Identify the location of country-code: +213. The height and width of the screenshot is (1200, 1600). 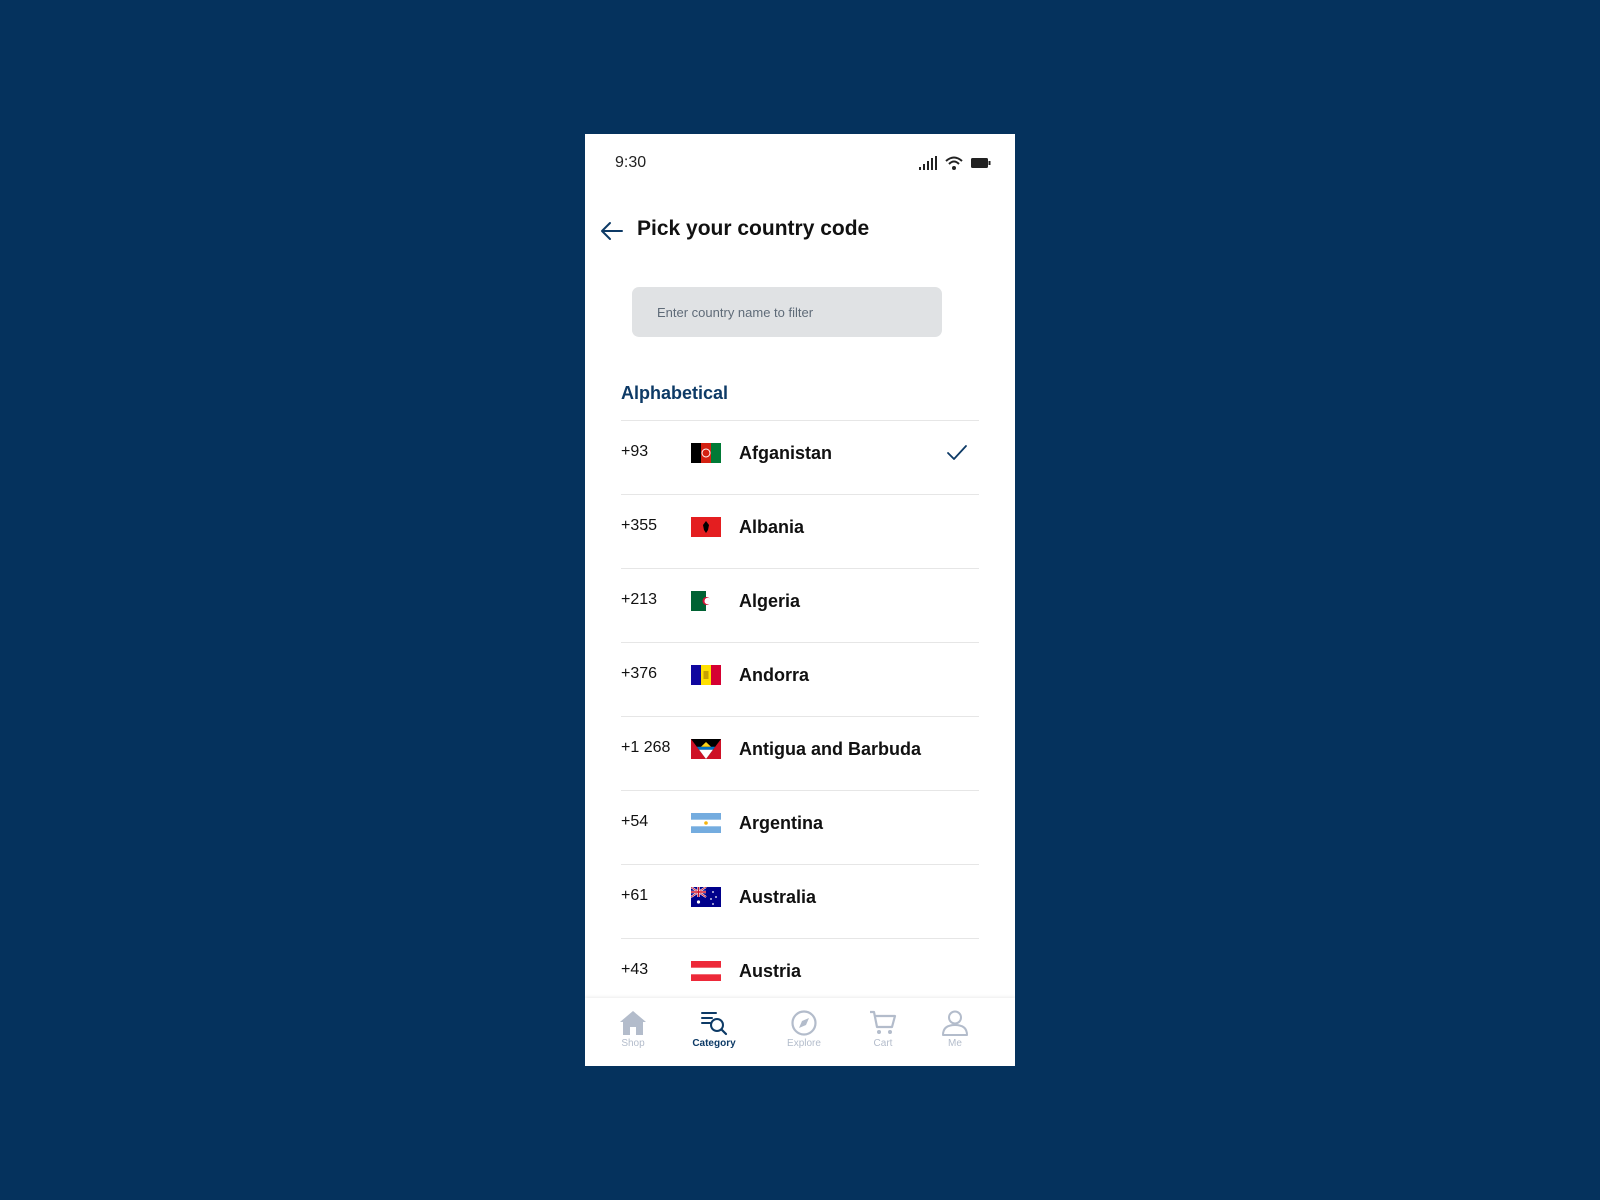
(639, 599).